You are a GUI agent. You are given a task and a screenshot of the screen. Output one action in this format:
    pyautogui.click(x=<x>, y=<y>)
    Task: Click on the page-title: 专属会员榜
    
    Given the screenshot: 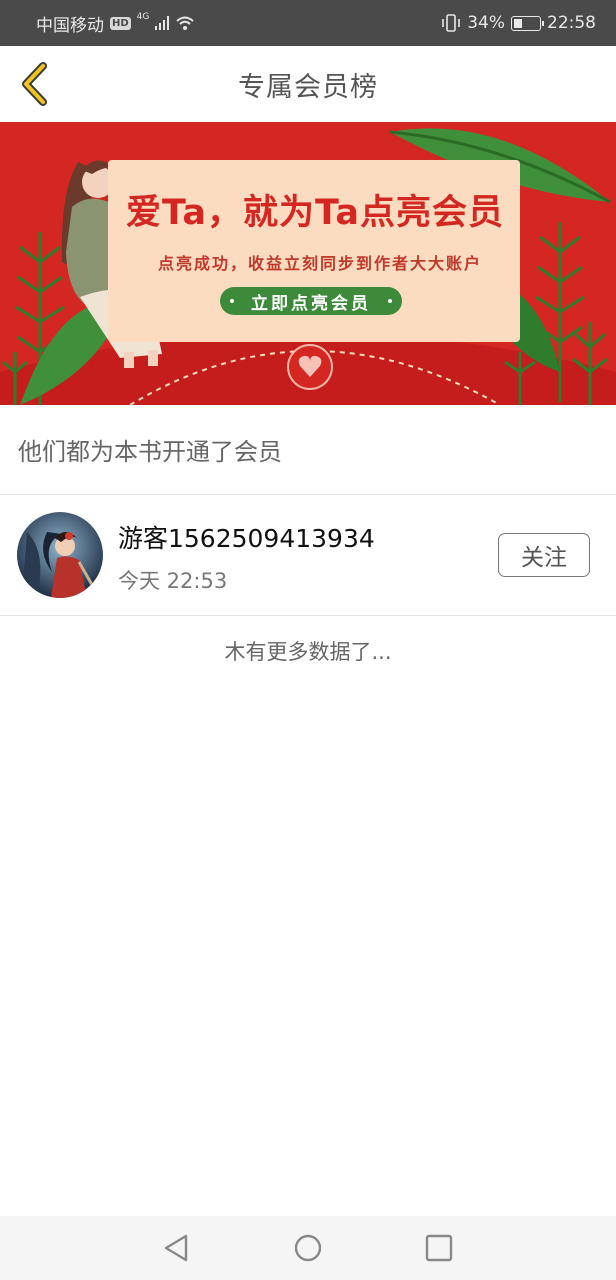 What is the action you would take?
    pyautogui.click(x=308, y=87)
    